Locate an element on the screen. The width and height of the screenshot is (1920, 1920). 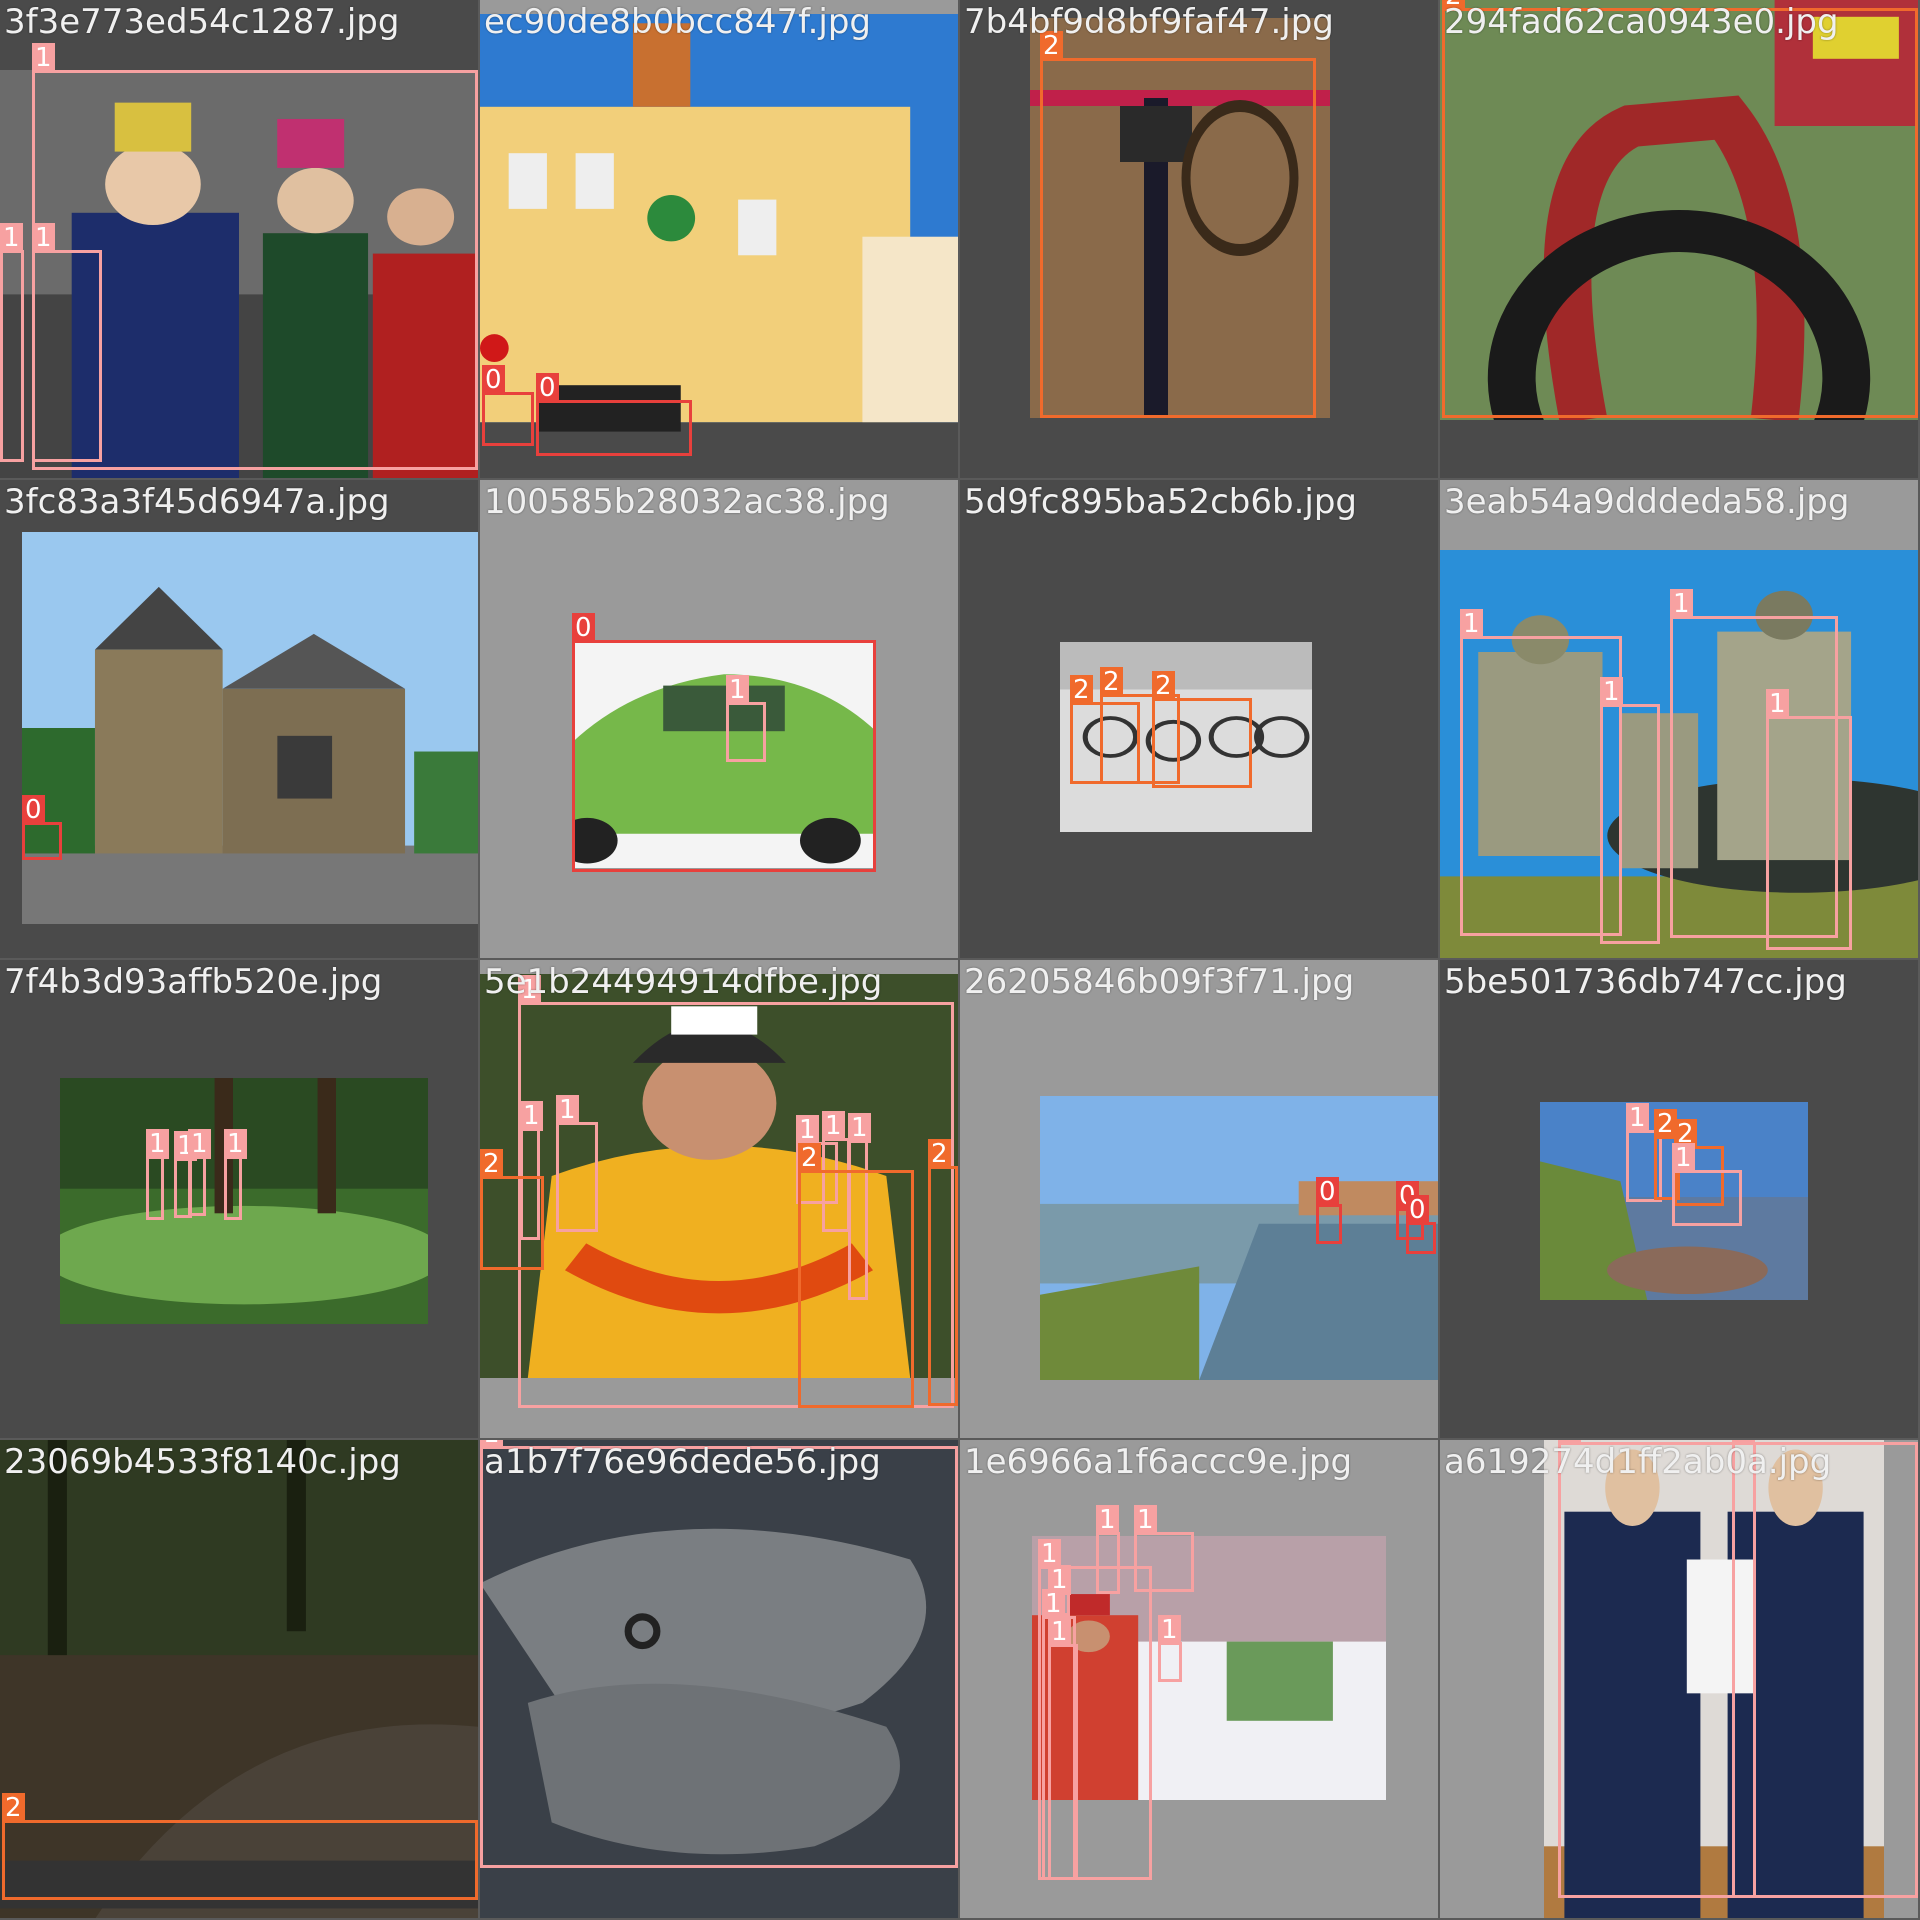
tile-filename: 26205846b09f3f71.jpg is located at coordinates (1159, 982).